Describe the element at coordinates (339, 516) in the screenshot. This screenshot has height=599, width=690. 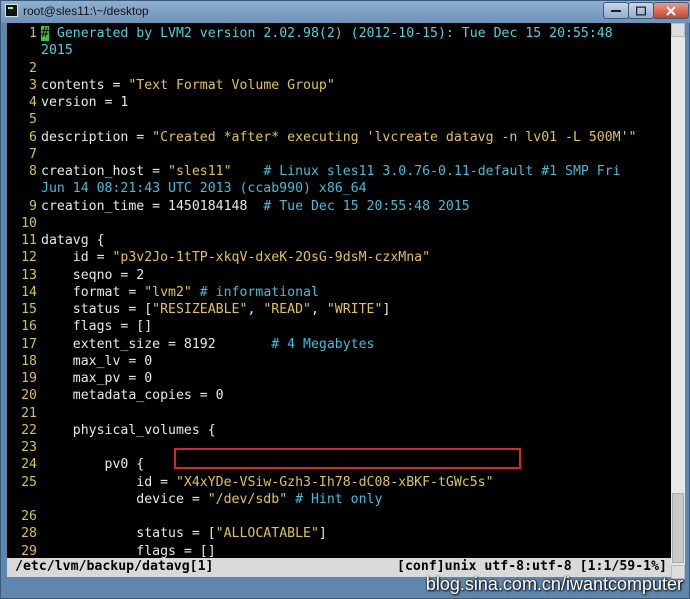
I see `editor-line: 26` at that location.